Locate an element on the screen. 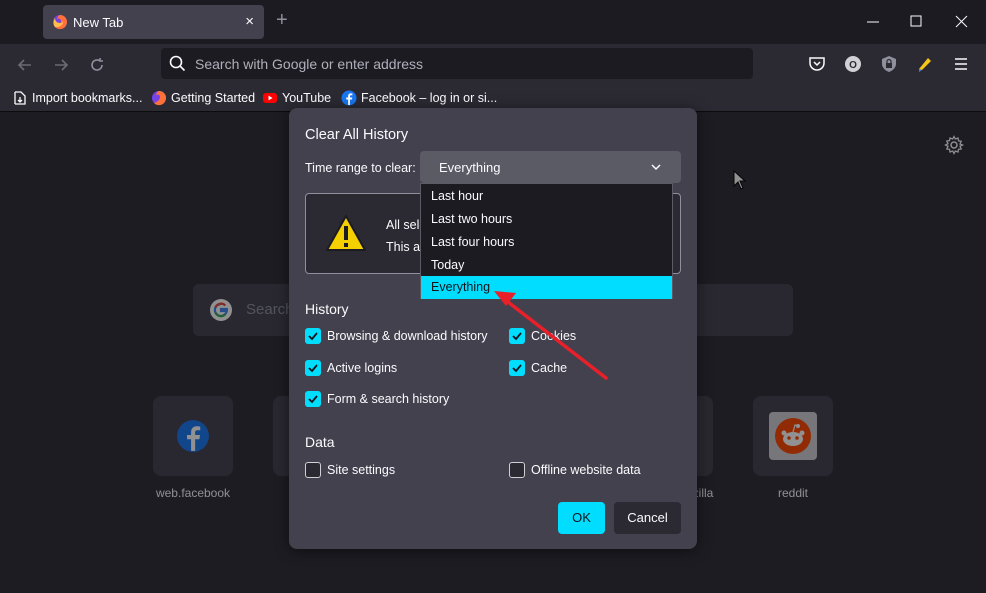 The height and width of the screenshot is (593, 986). ok-button: OK is located at coordinates (581, 518).